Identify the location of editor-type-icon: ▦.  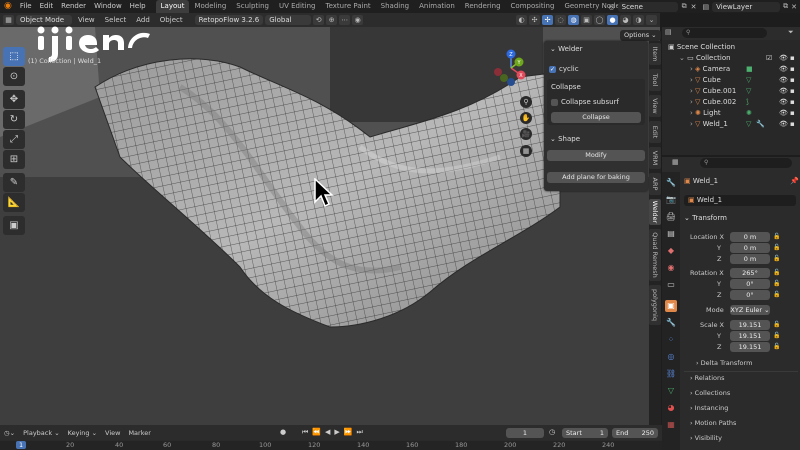
(8, 20).